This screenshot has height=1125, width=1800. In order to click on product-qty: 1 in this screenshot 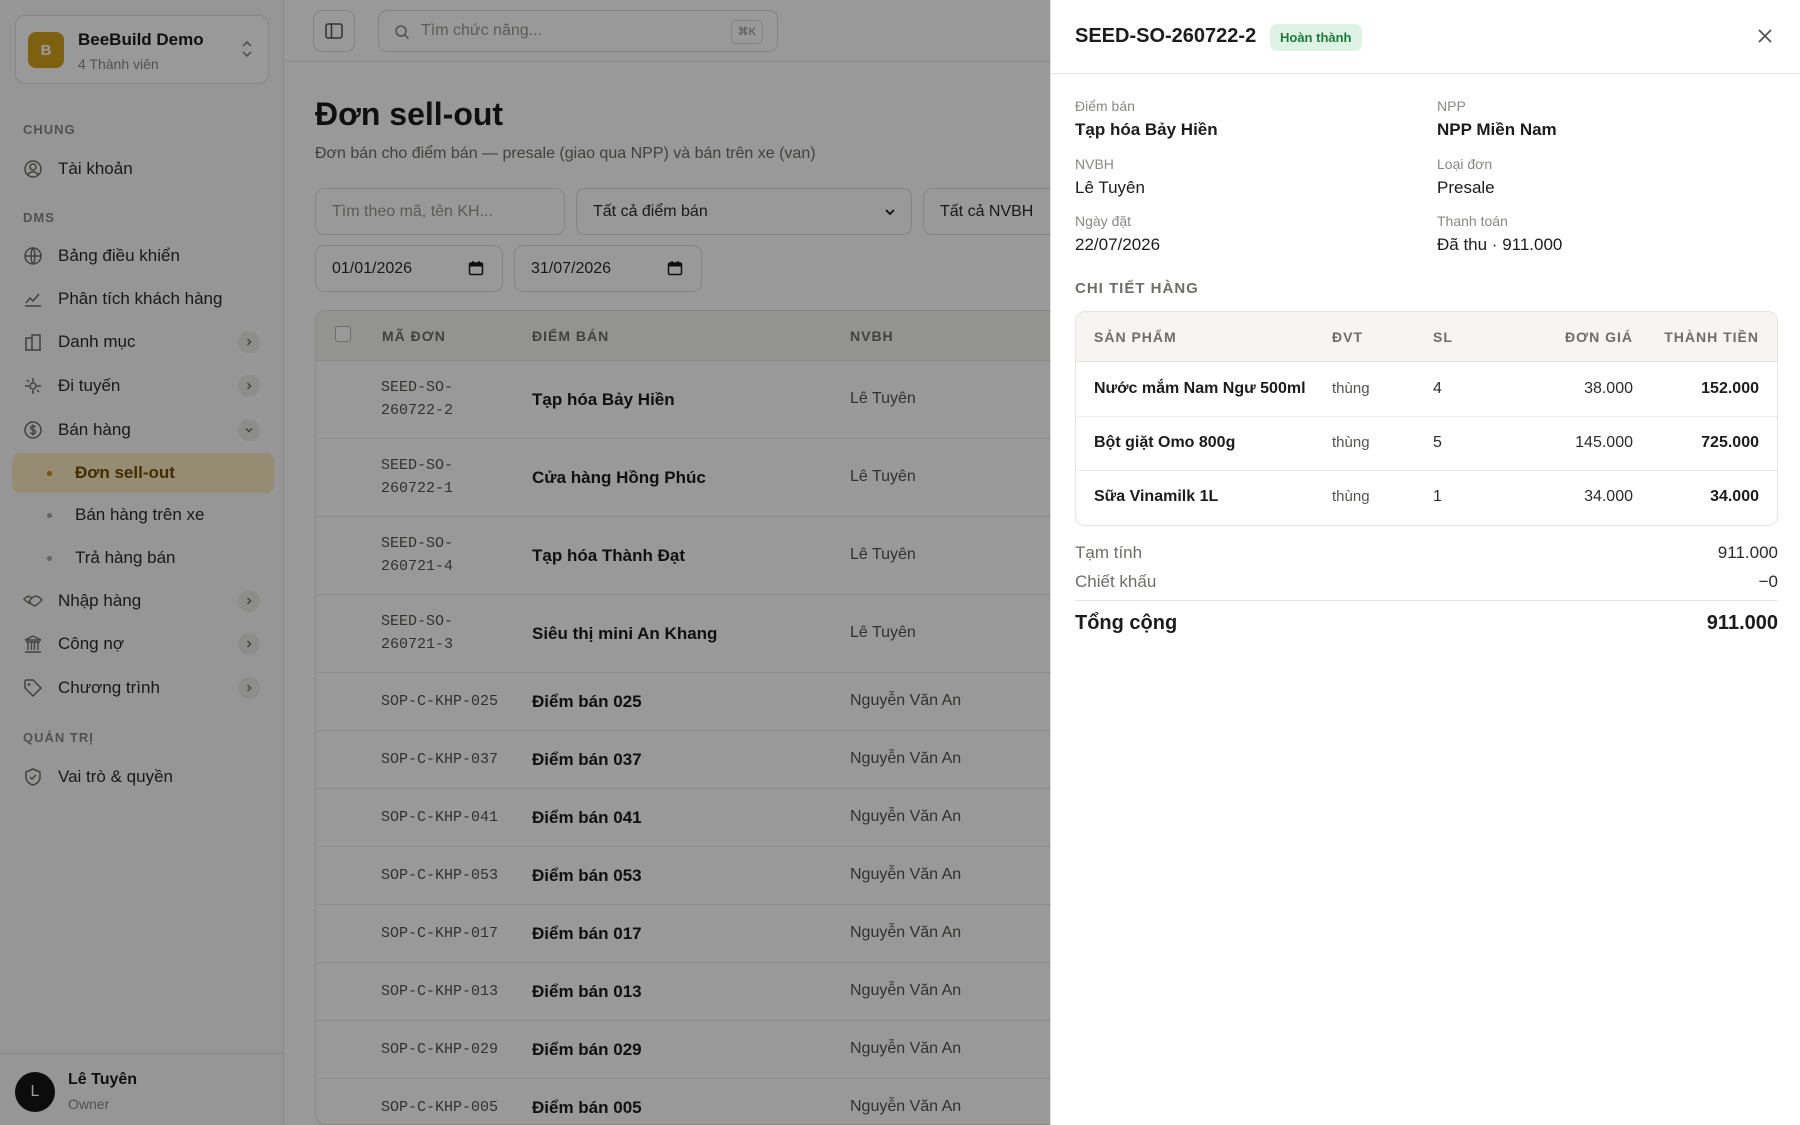, I will do `click(1437, 496)`.